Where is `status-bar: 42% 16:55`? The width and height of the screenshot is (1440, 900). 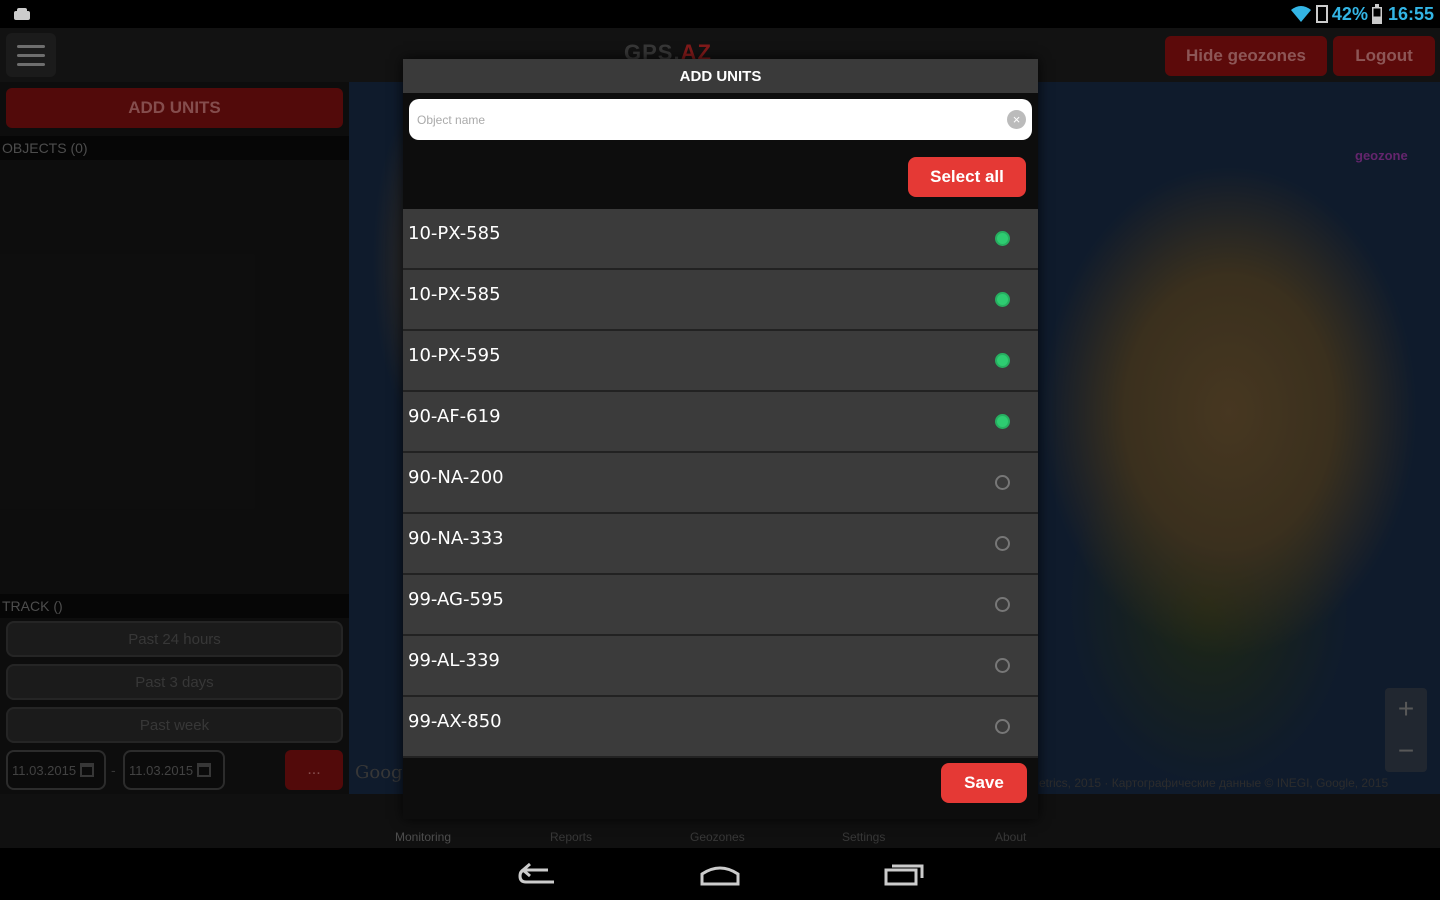 status-bar: 42% 16:55 is located at coordinates (720, 14).